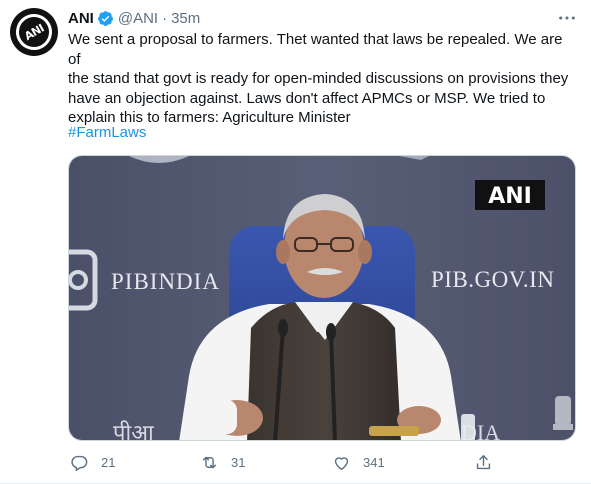 The image size is (591, 484). I want to click on backdrop-text-left: PIBINDIA, so click(165, 281).